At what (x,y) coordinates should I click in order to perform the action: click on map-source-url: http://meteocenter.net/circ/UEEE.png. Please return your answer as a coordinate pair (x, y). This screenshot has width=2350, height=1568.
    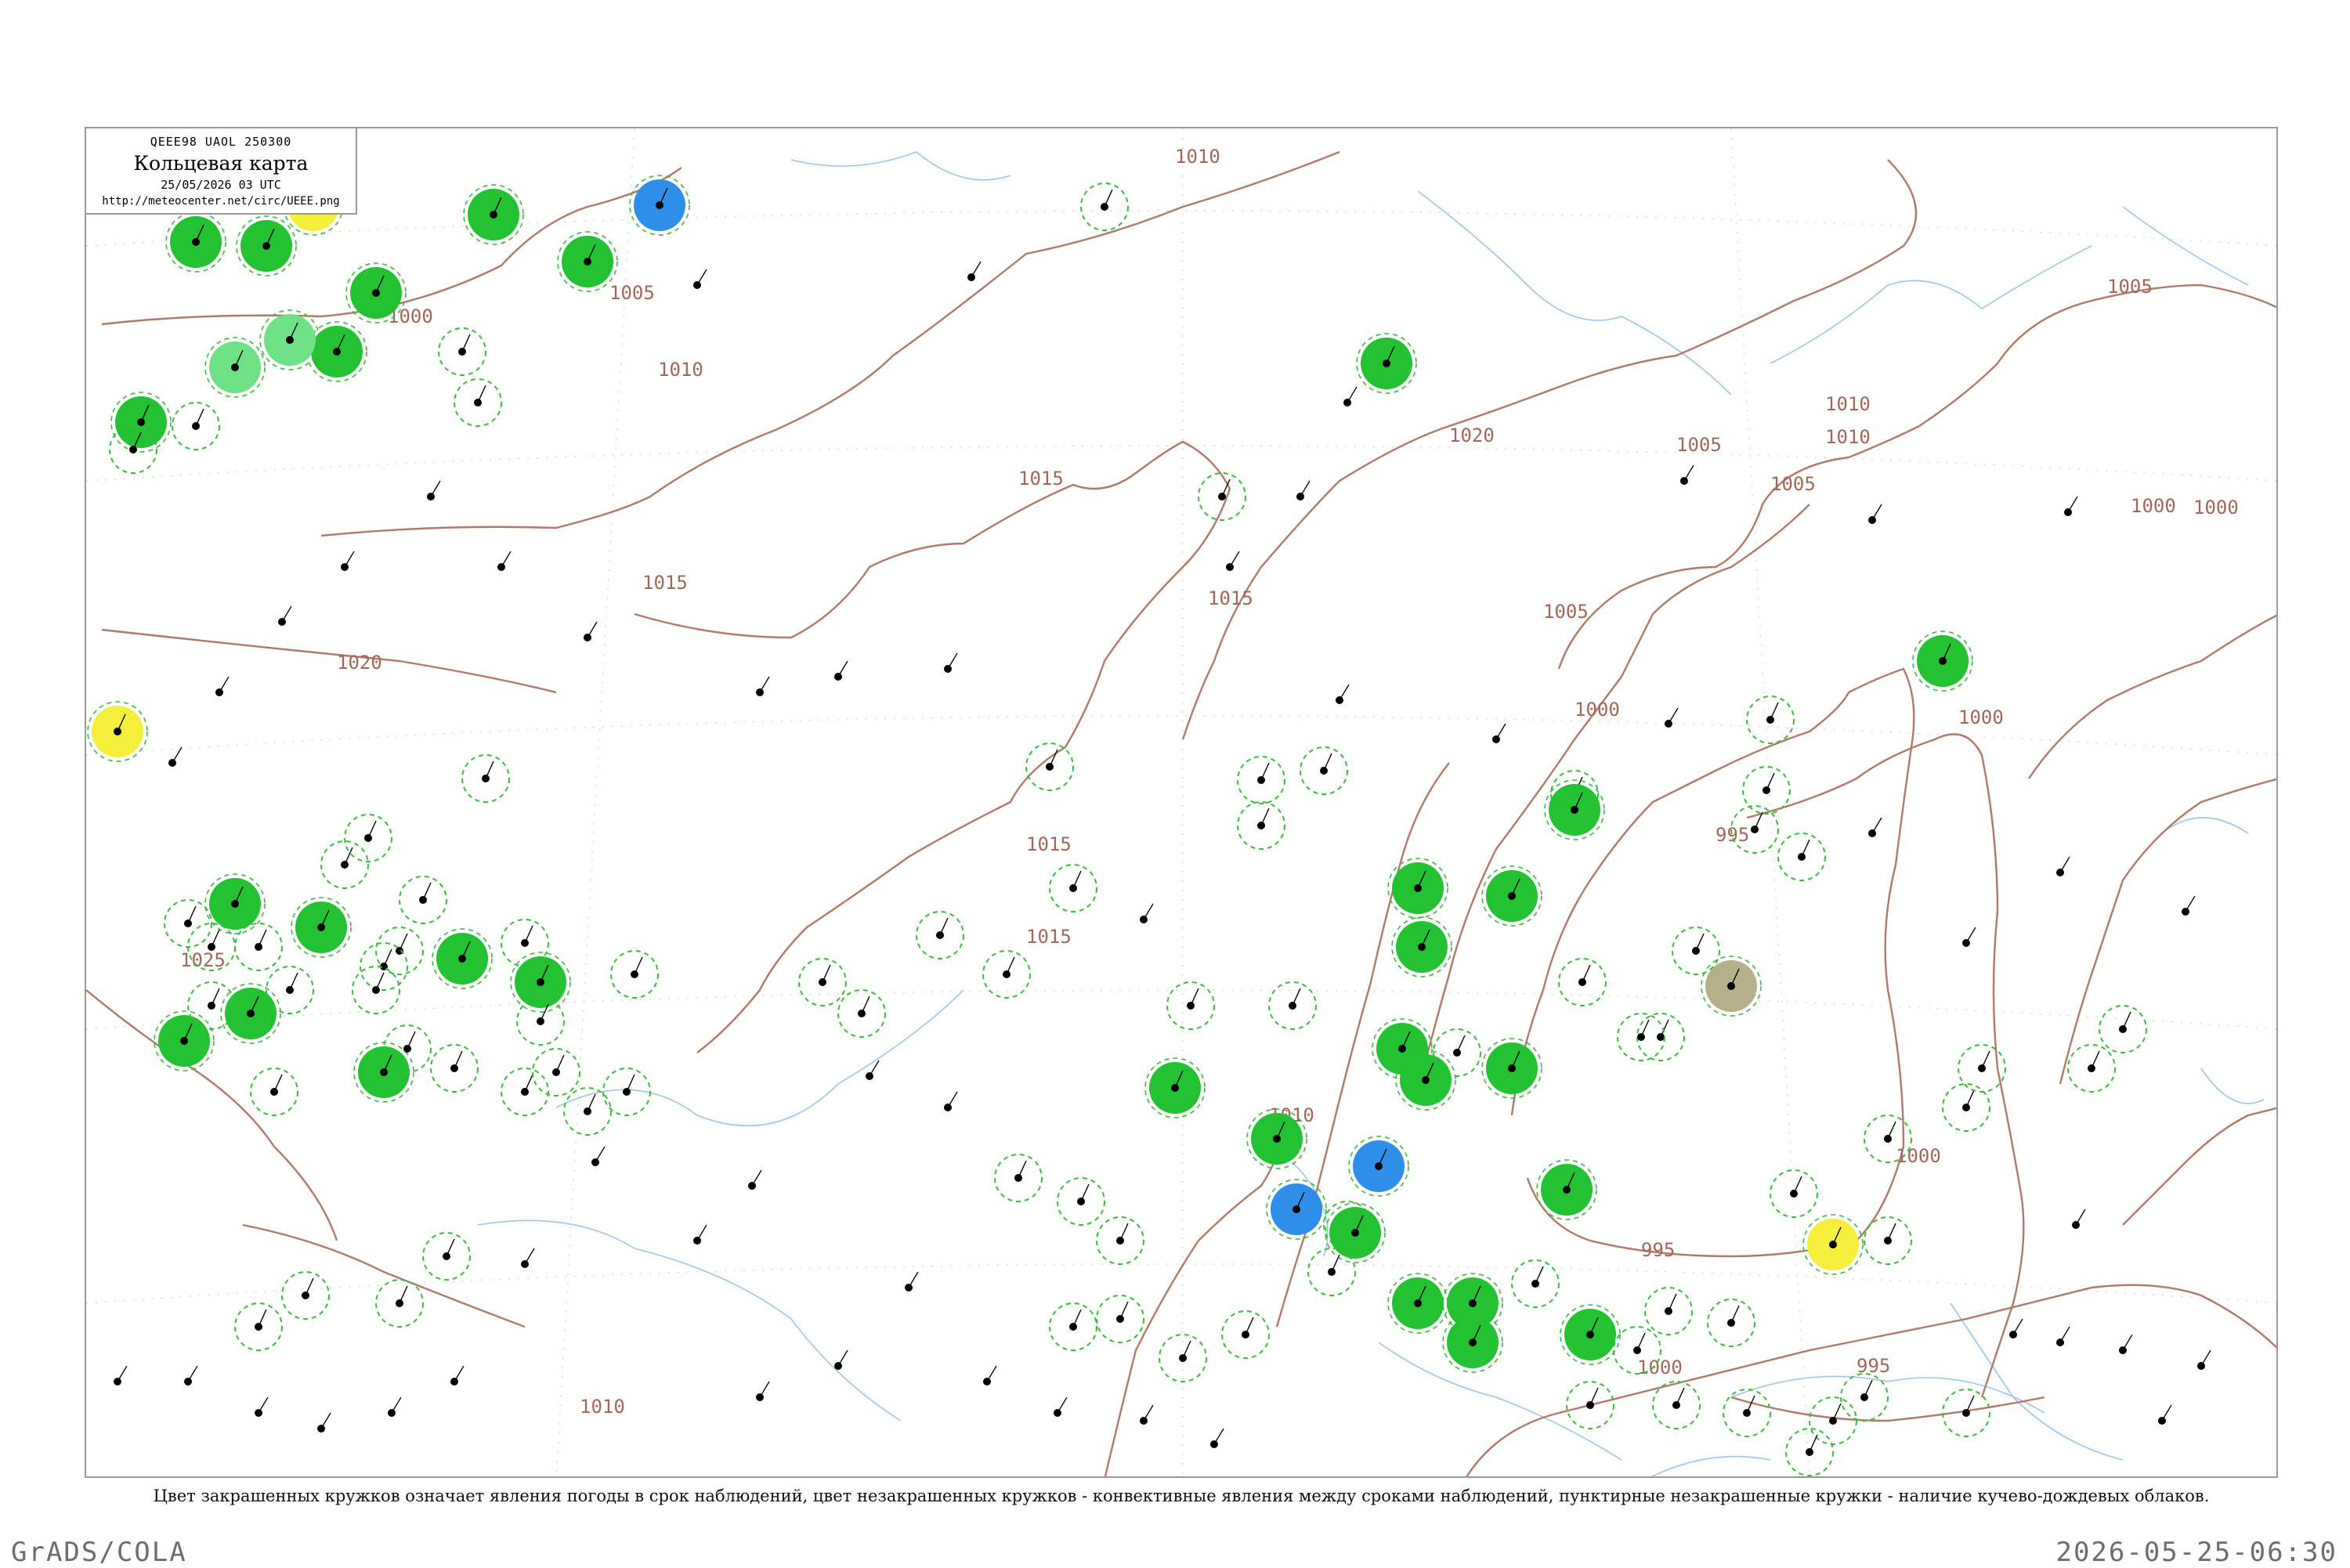
    Looking at the image, I should click on (221, 201).